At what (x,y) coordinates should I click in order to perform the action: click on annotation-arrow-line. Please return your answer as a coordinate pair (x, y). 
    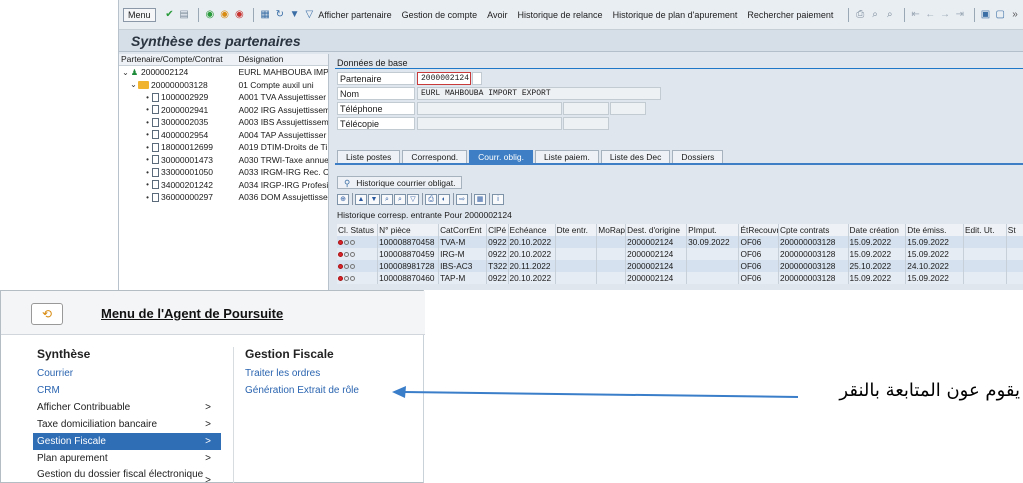
    Looking at the image, I should click on (601, 394).